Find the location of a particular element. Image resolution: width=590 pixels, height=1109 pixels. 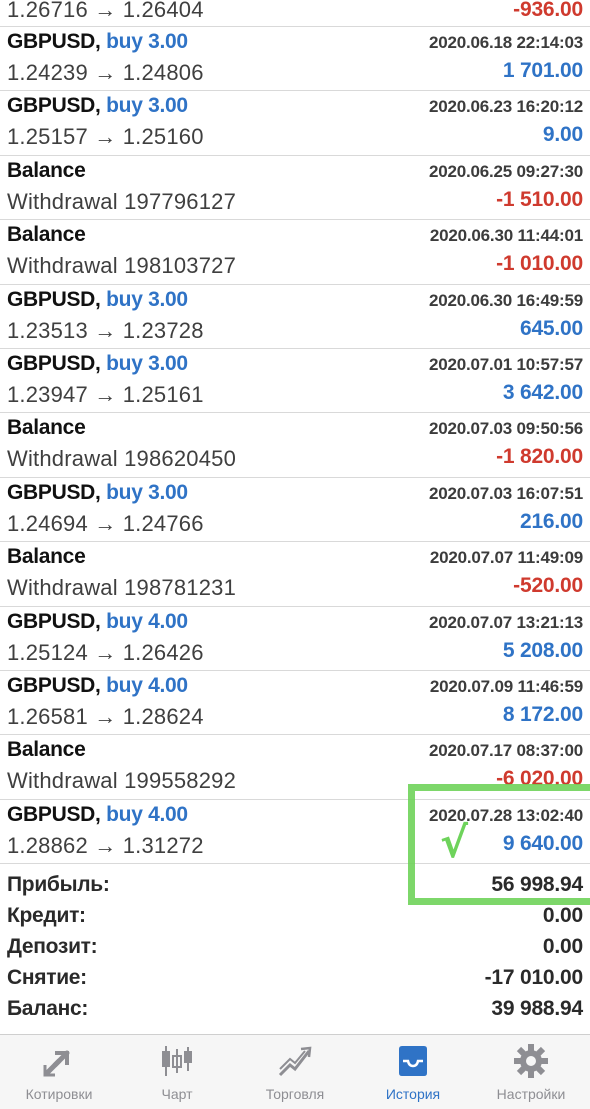

price-range: 1.25124 → 1.26426 is located at coordinates (105, 652).